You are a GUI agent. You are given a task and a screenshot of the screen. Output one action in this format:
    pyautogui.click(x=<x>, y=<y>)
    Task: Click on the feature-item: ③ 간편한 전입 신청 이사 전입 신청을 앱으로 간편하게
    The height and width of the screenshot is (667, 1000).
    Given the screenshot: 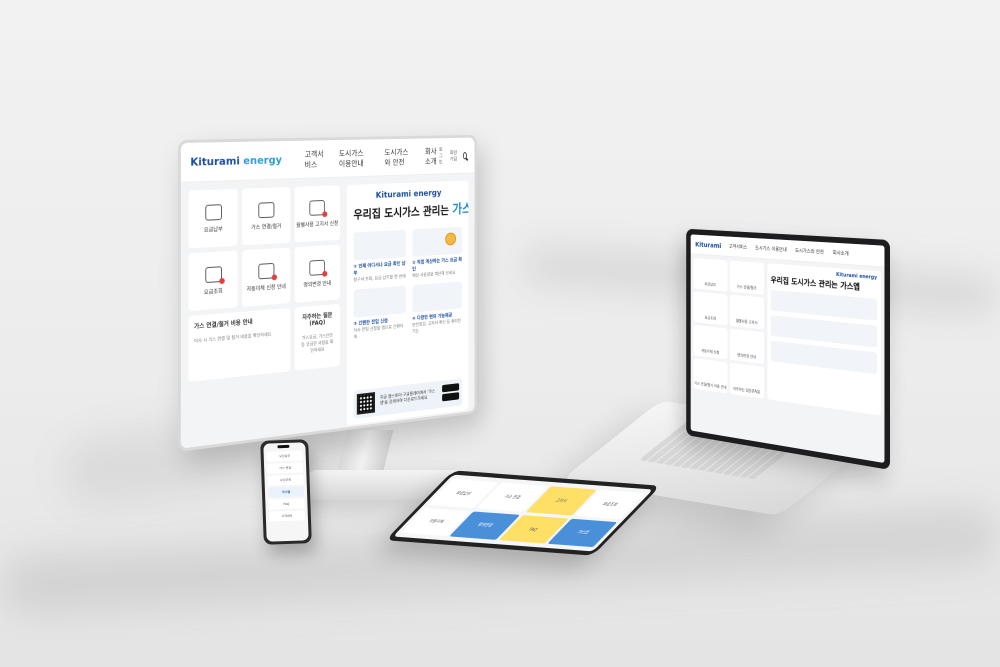 What is the action you would take?
    pyautogui.click(x=379, y=313)
    